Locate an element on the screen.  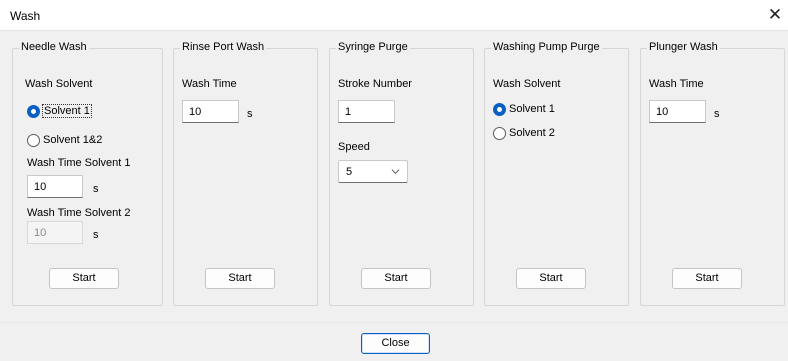
needle-wash-title: Needle Wash is located at coordinates (54, 47).